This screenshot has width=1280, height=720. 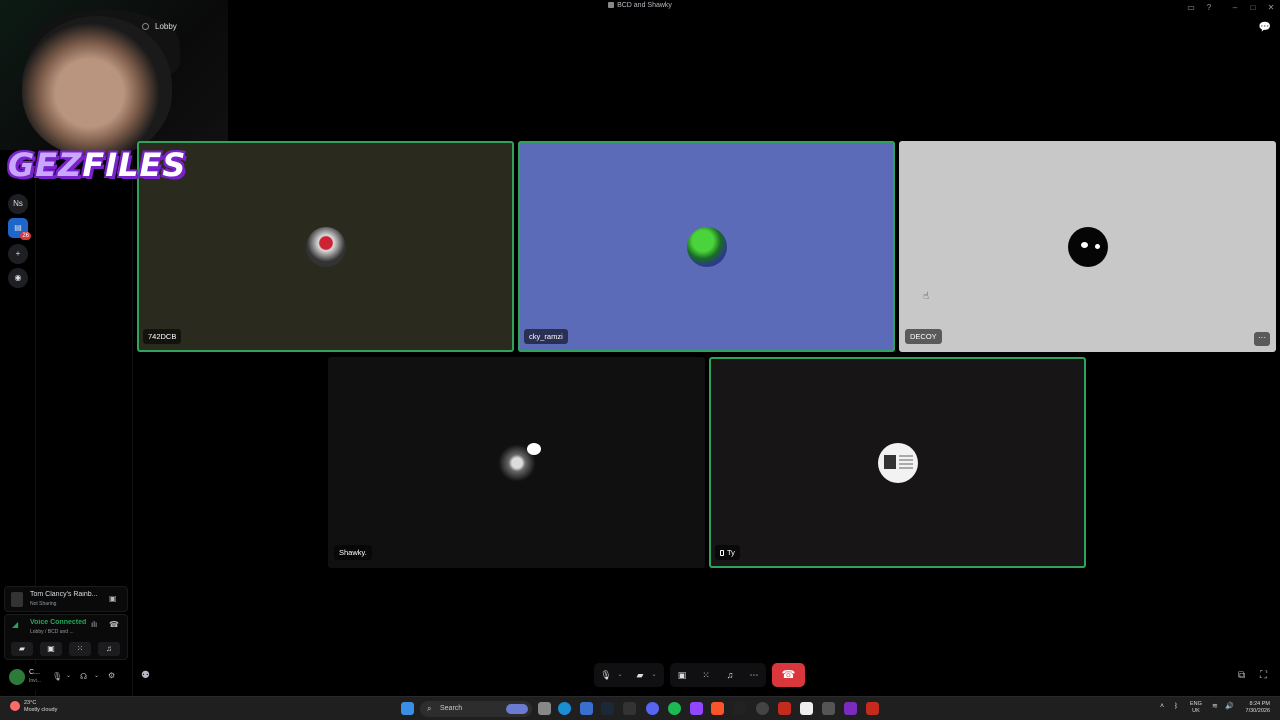 What do you see at coordinates (652, 708) in the screenshot?
I see `discord-icon` at bounding box center [652, 708].